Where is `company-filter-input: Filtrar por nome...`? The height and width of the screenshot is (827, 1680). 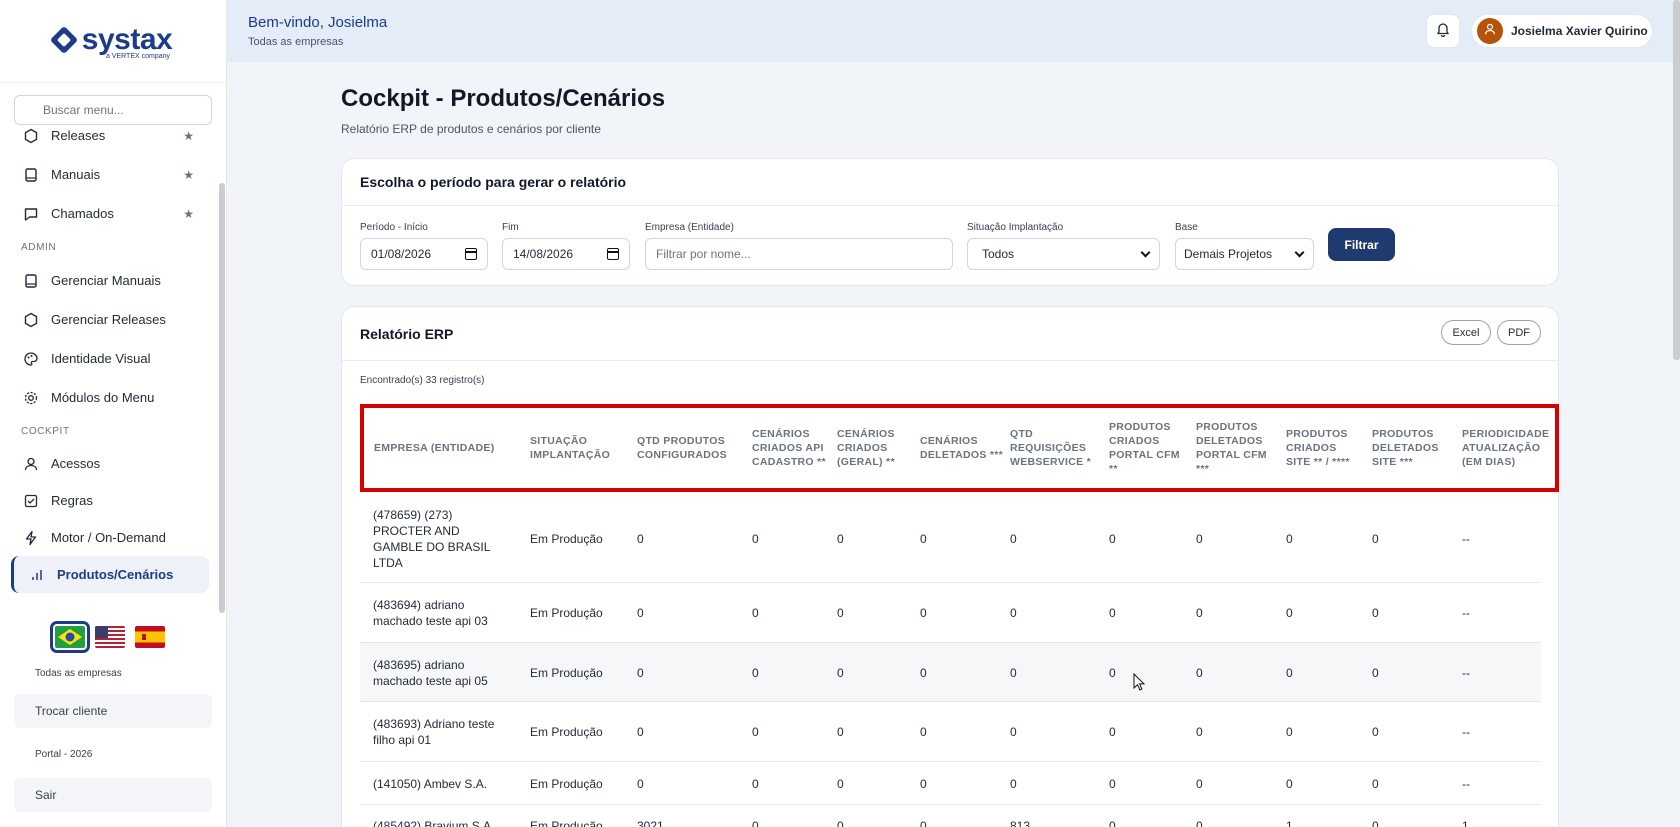
company-filter-input: Filtrar por nome... is located at coordinates (799, 254).